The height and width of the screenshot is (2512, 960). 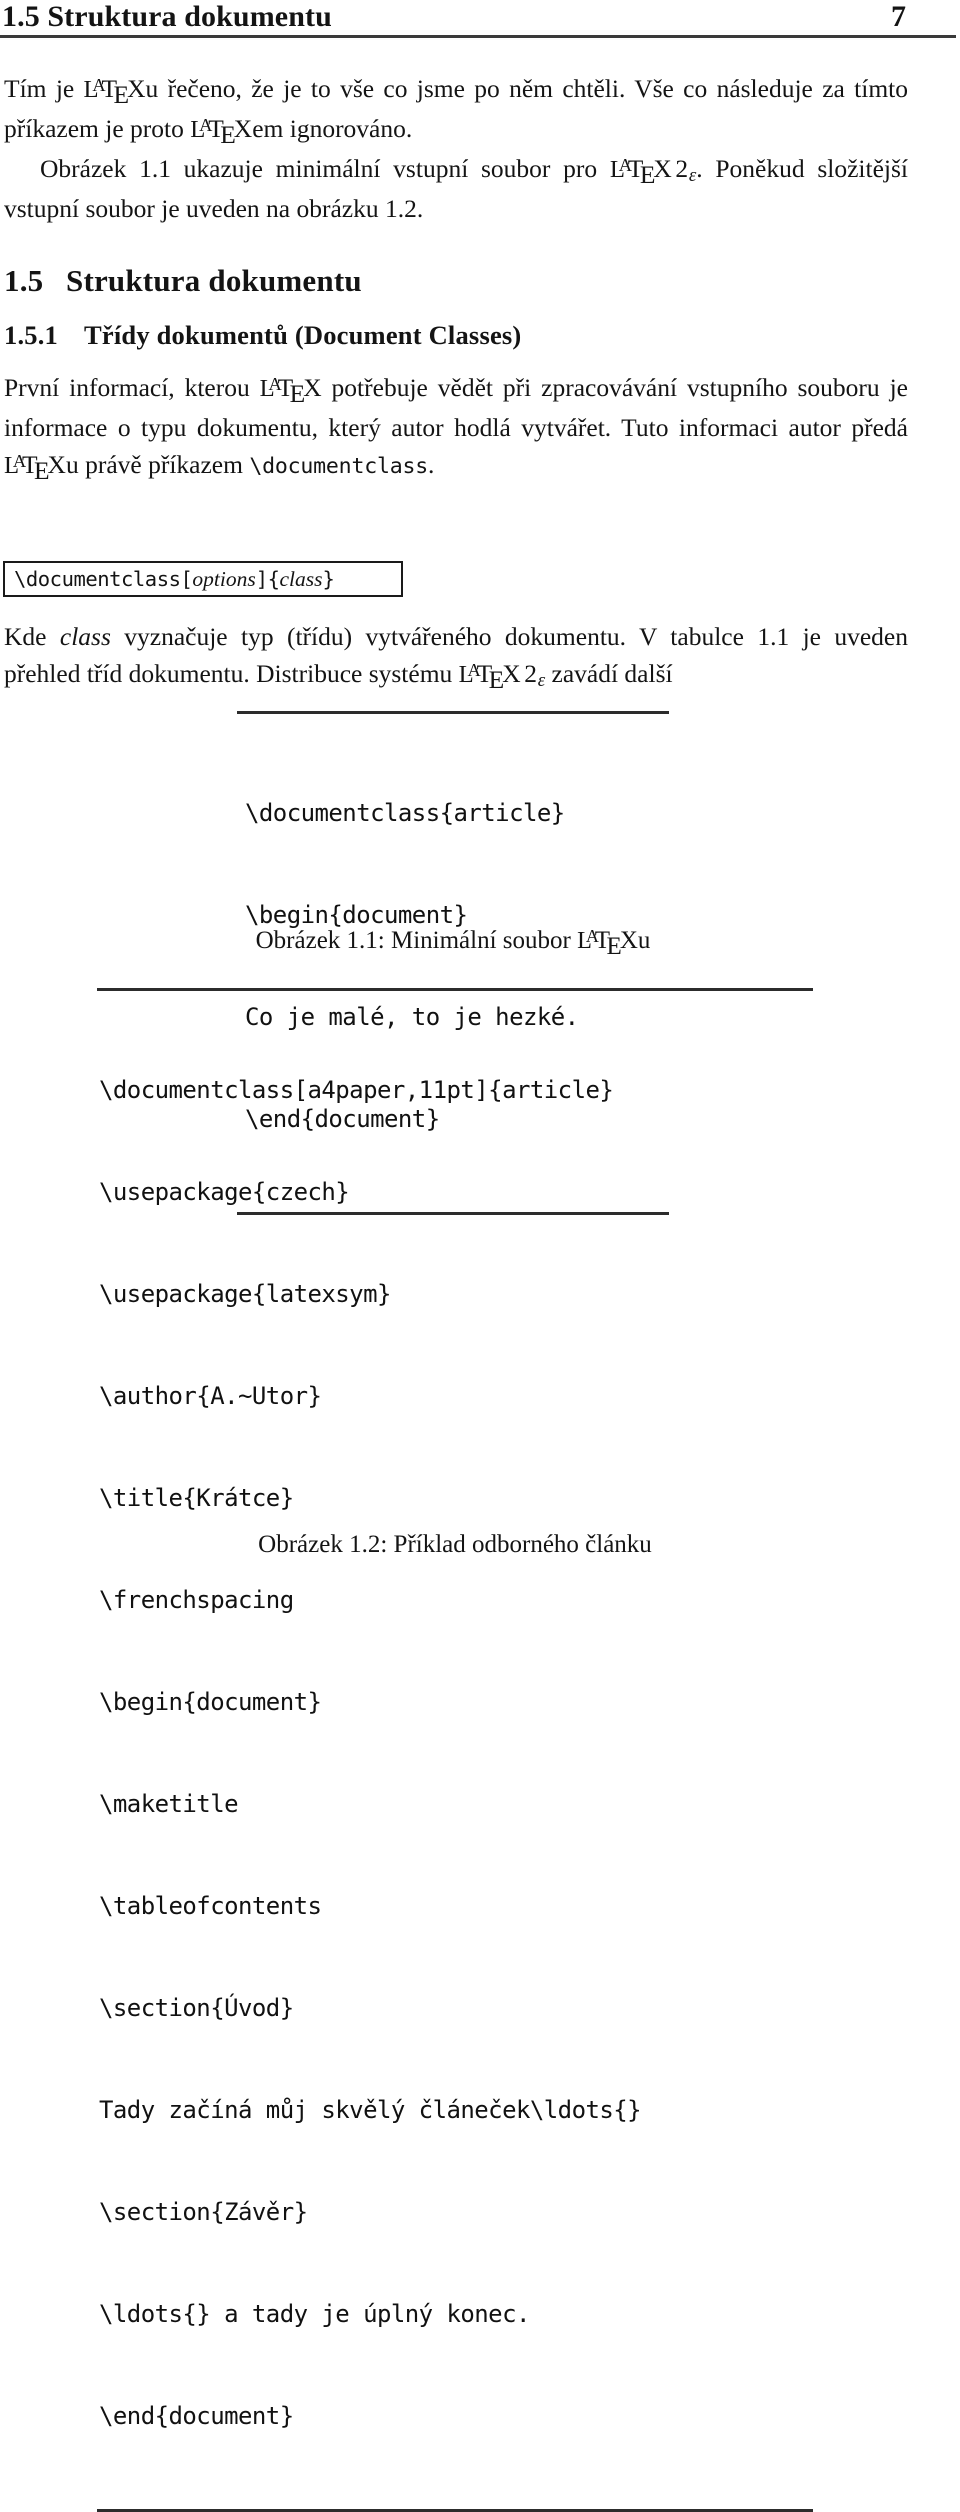 I want to click on code-line: \frenchspacing, so click(x=196, y=1600).